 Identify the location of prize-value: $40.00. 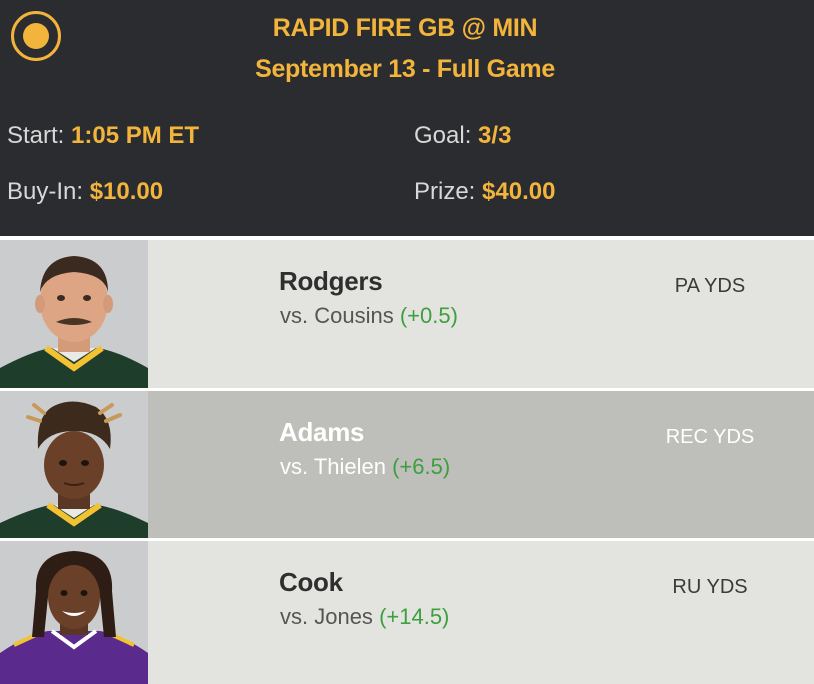
(519, 191).